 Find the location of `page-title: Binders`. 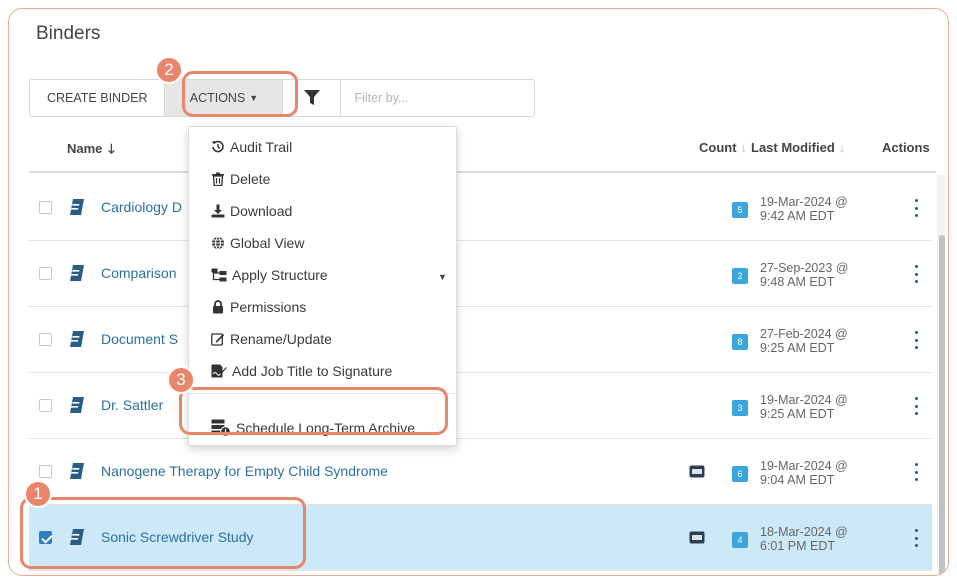

page-title: Binders is located at coordinates (68, 33).